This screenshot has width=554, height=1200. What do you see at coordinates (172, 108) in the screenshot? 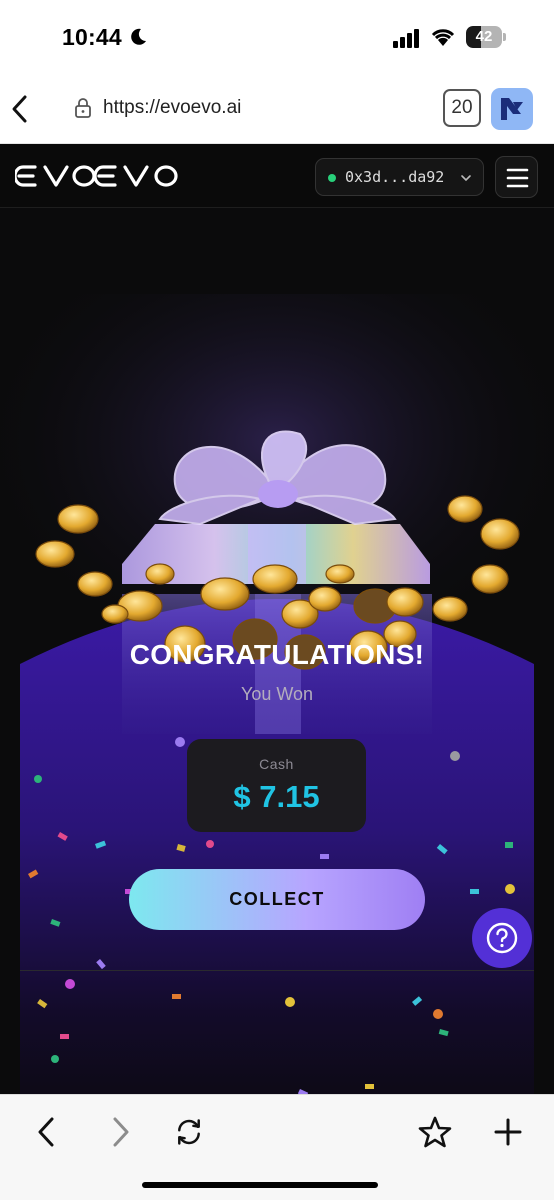
I see `url-field: https://evoevo.ai` at bounding box center [172, 108].